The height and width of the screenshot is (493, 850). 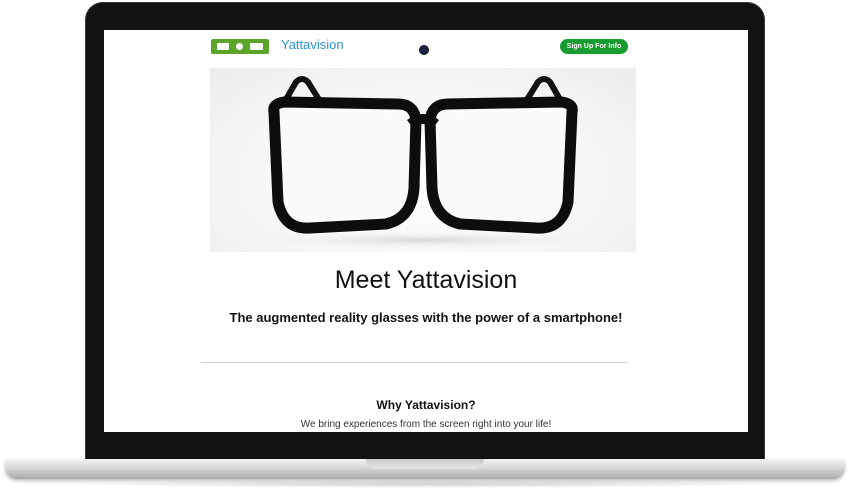 What do you see at coordinates (424, 50) in the screenshot?
I see `webcam-icon` at bounding box center [424, 50].